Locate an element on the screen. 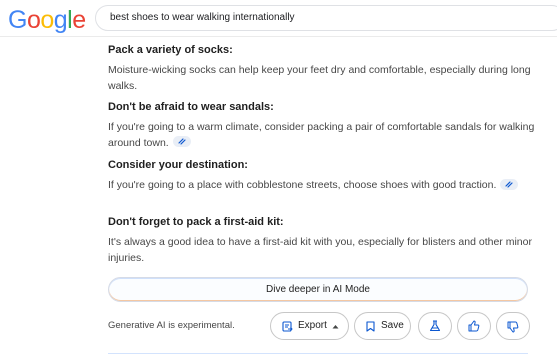  bottom-divider is located at coordinates (318, 353).